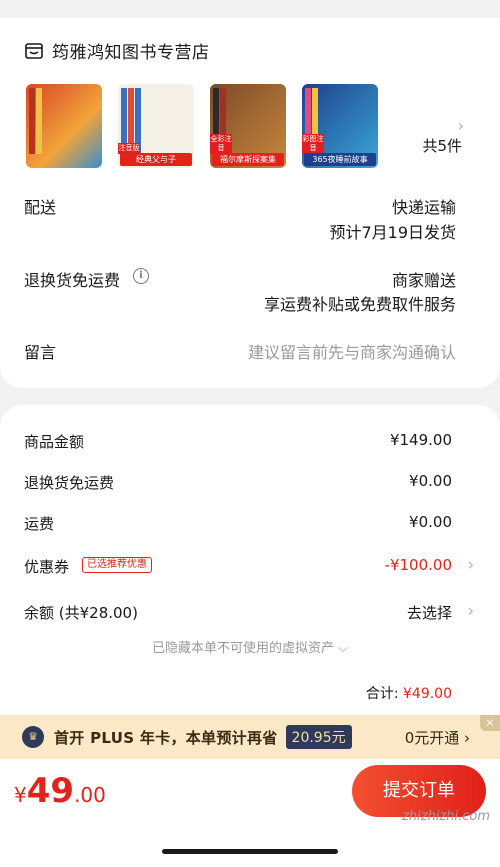 This screenshot has height=867, width=500. Describe the element at coordinates (352, 351) in the screenshot. I see `message-input: 建议留言前先与商家沟通确认` at that location.